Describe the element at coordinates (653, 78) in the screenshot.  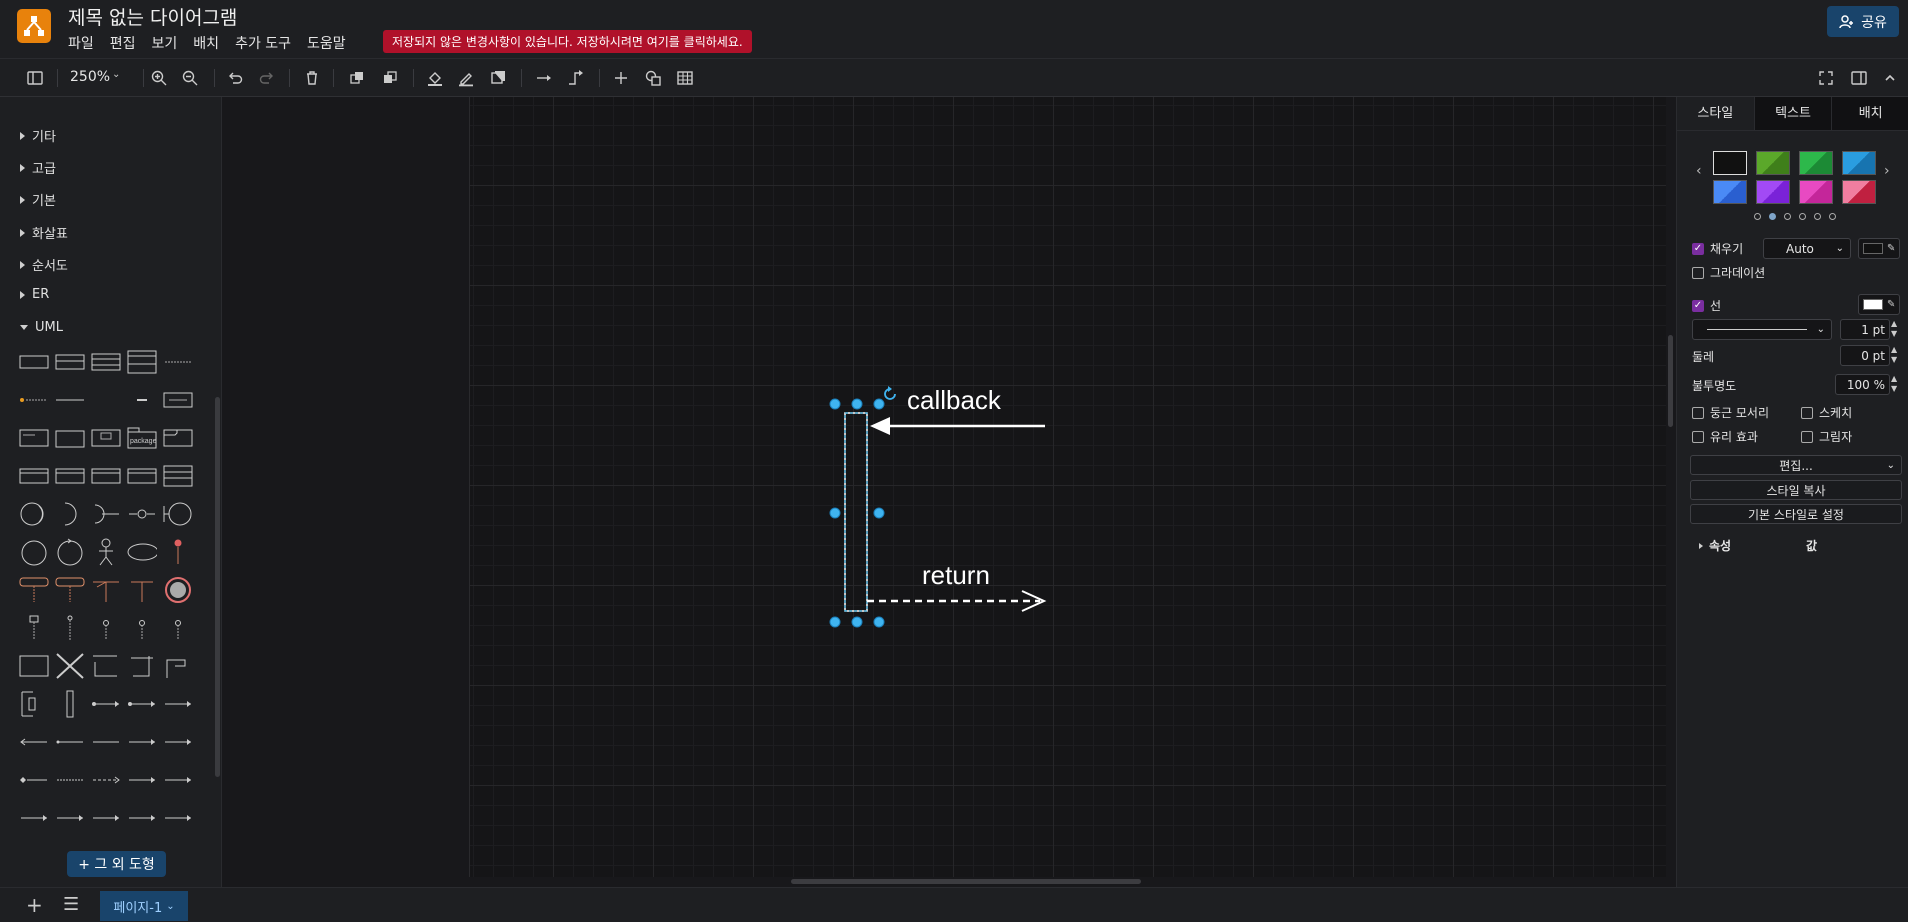
I see `shapes-icon` at that location.